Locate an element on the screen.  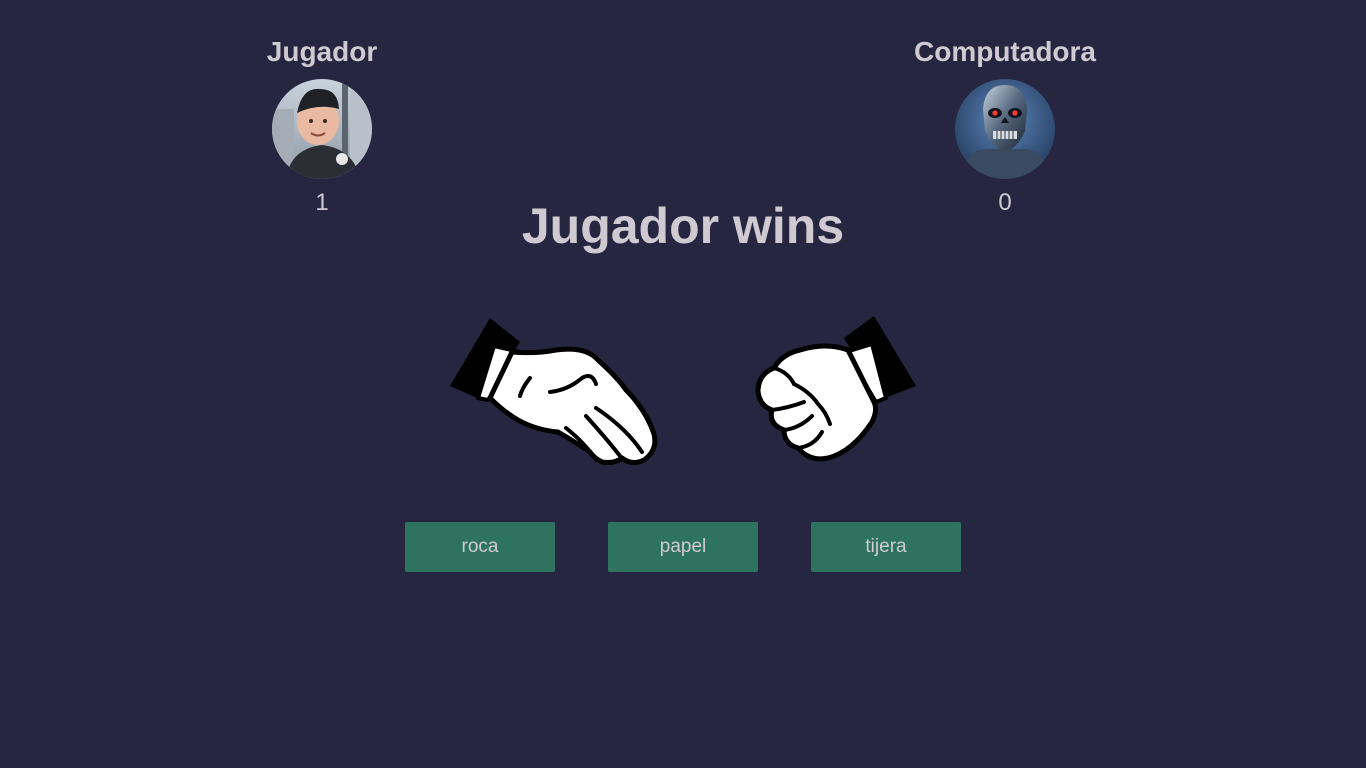
computer-hand is located at coordinates (834, 390).